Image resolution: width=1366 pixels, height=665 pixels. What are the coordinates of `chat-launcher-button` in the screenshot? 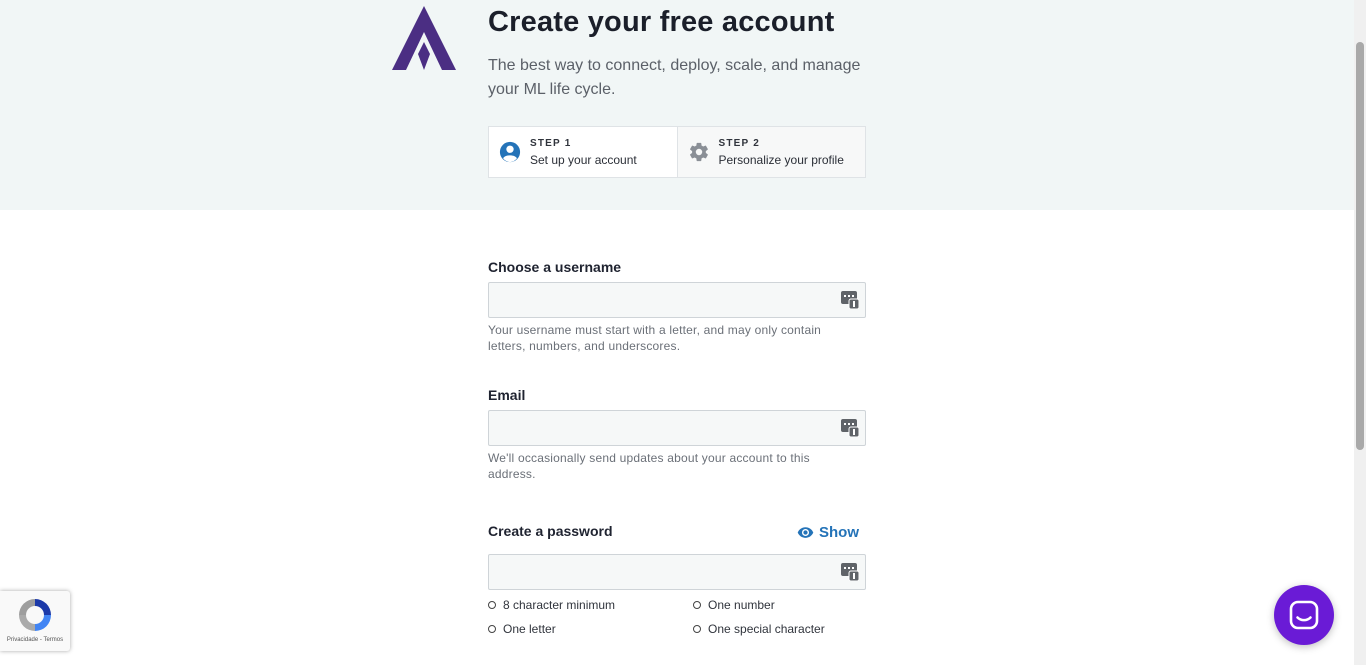 It's located at (1304, 615).